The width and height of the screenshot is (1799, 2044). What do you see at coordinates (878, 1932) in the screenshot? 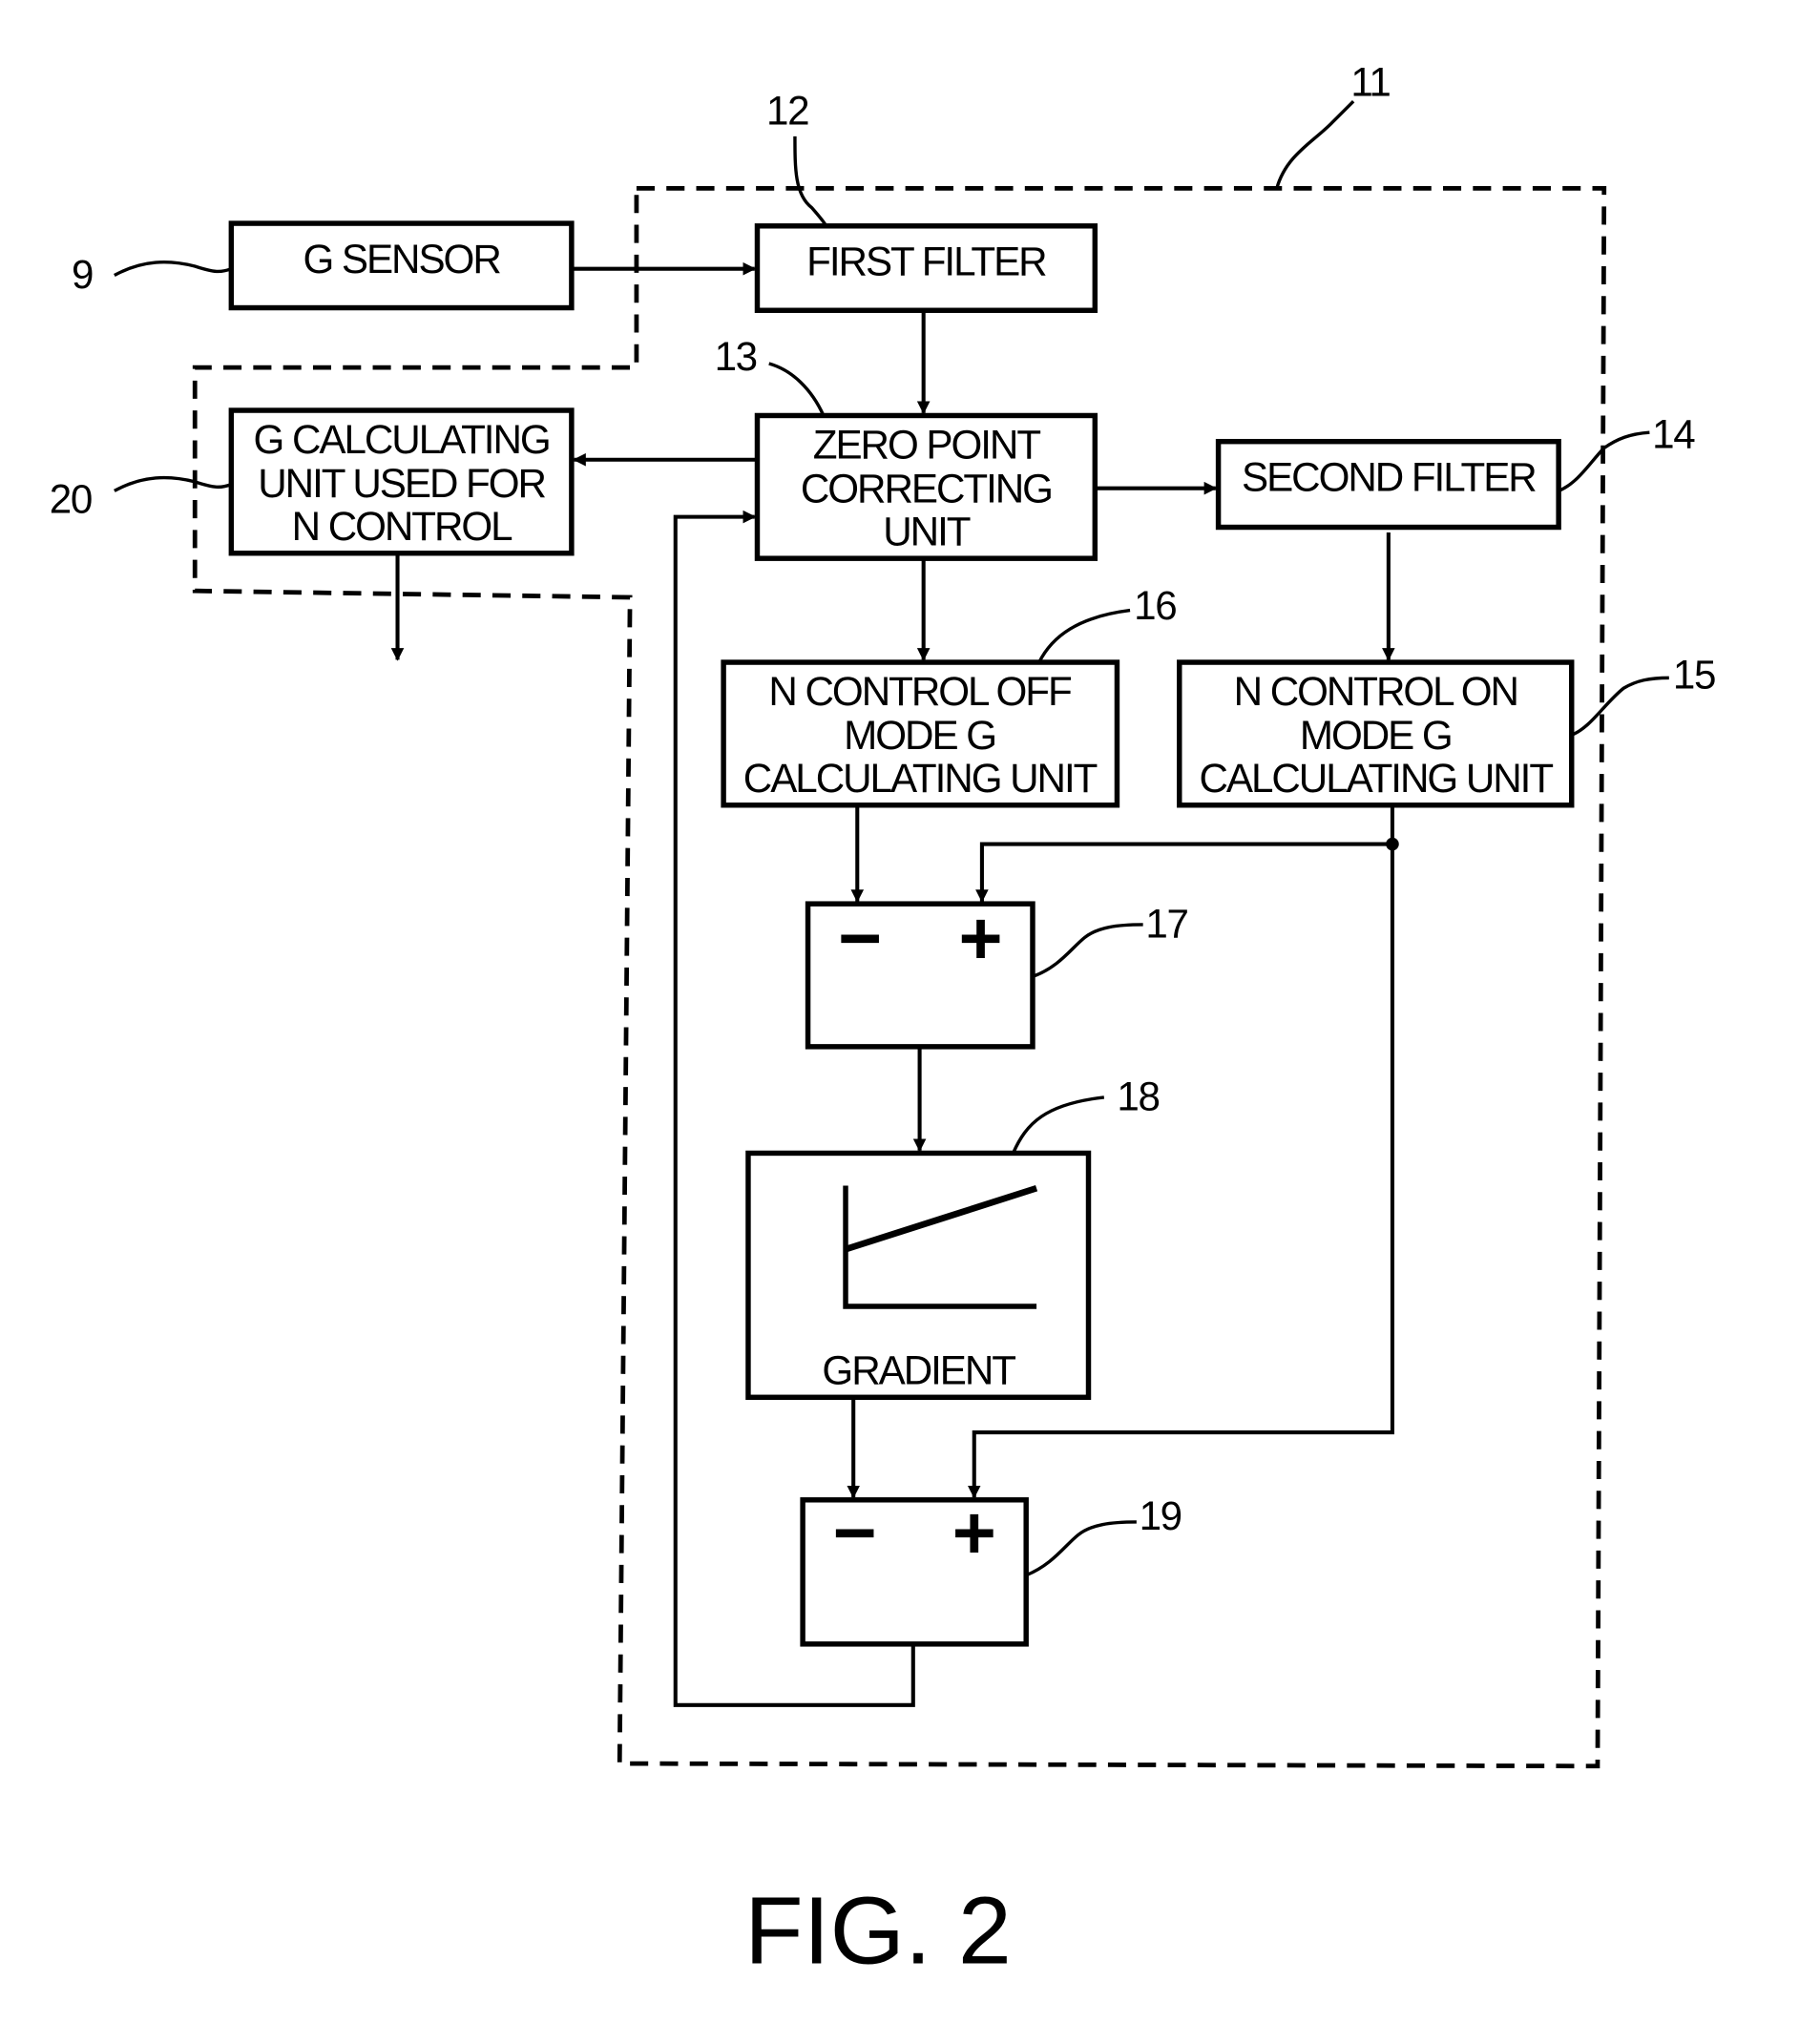
I see `figure-caption: FIG. 2` at bounding box center [878, 1932].